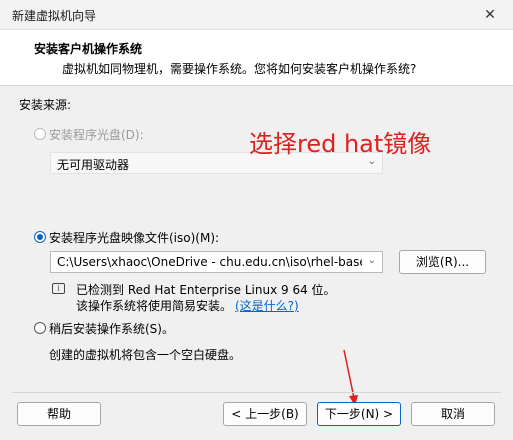 This screenshot has width=513, height=440. What do you see at coordinates (239, 69) in the screenshot?
I see `page-subtitle: 虚拟机如同物理机，需要操作系统。您将如何安装客户机操作系统?` at bounding box center [239, 69].